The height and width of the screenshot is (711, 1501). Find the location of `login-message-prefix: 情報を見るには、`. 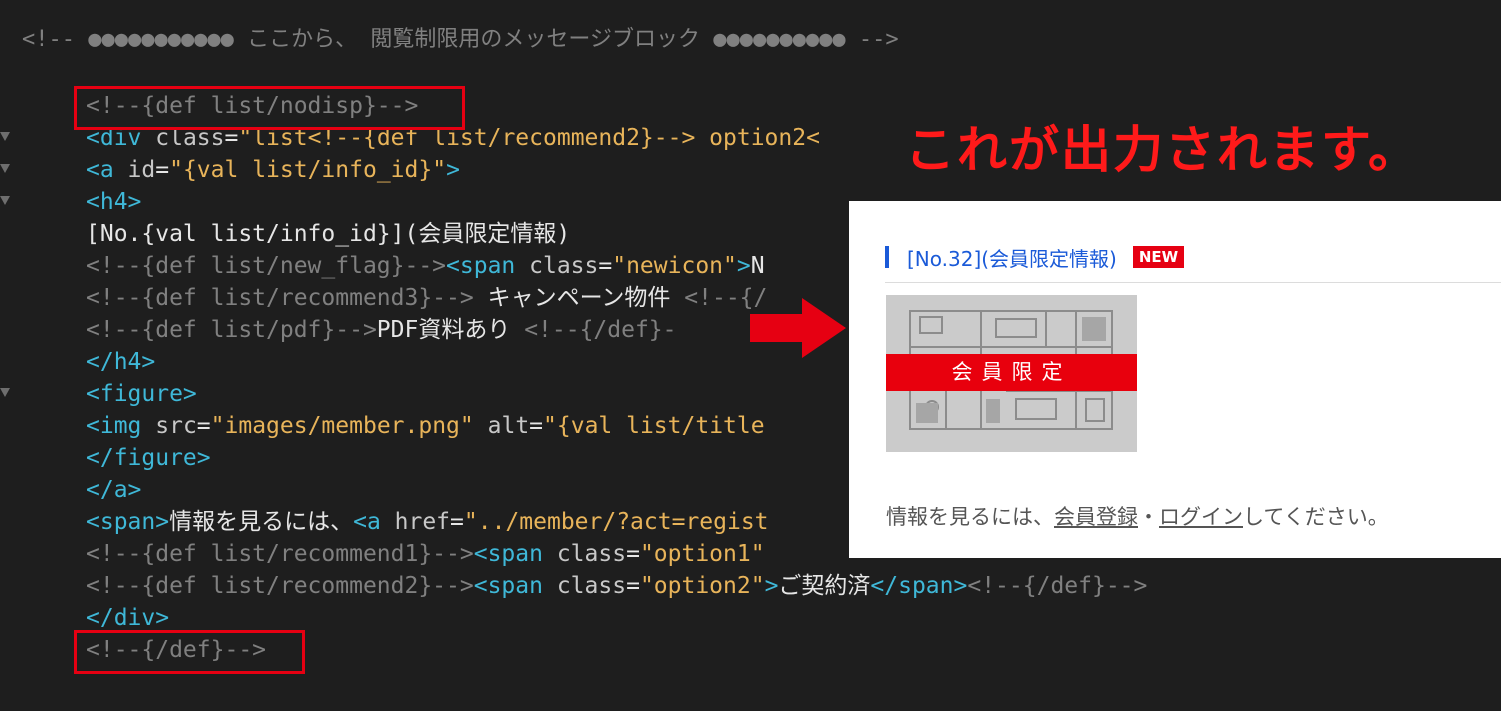

login-message-prefix: 情報を見るには、 is located at coordinates (970, 517).